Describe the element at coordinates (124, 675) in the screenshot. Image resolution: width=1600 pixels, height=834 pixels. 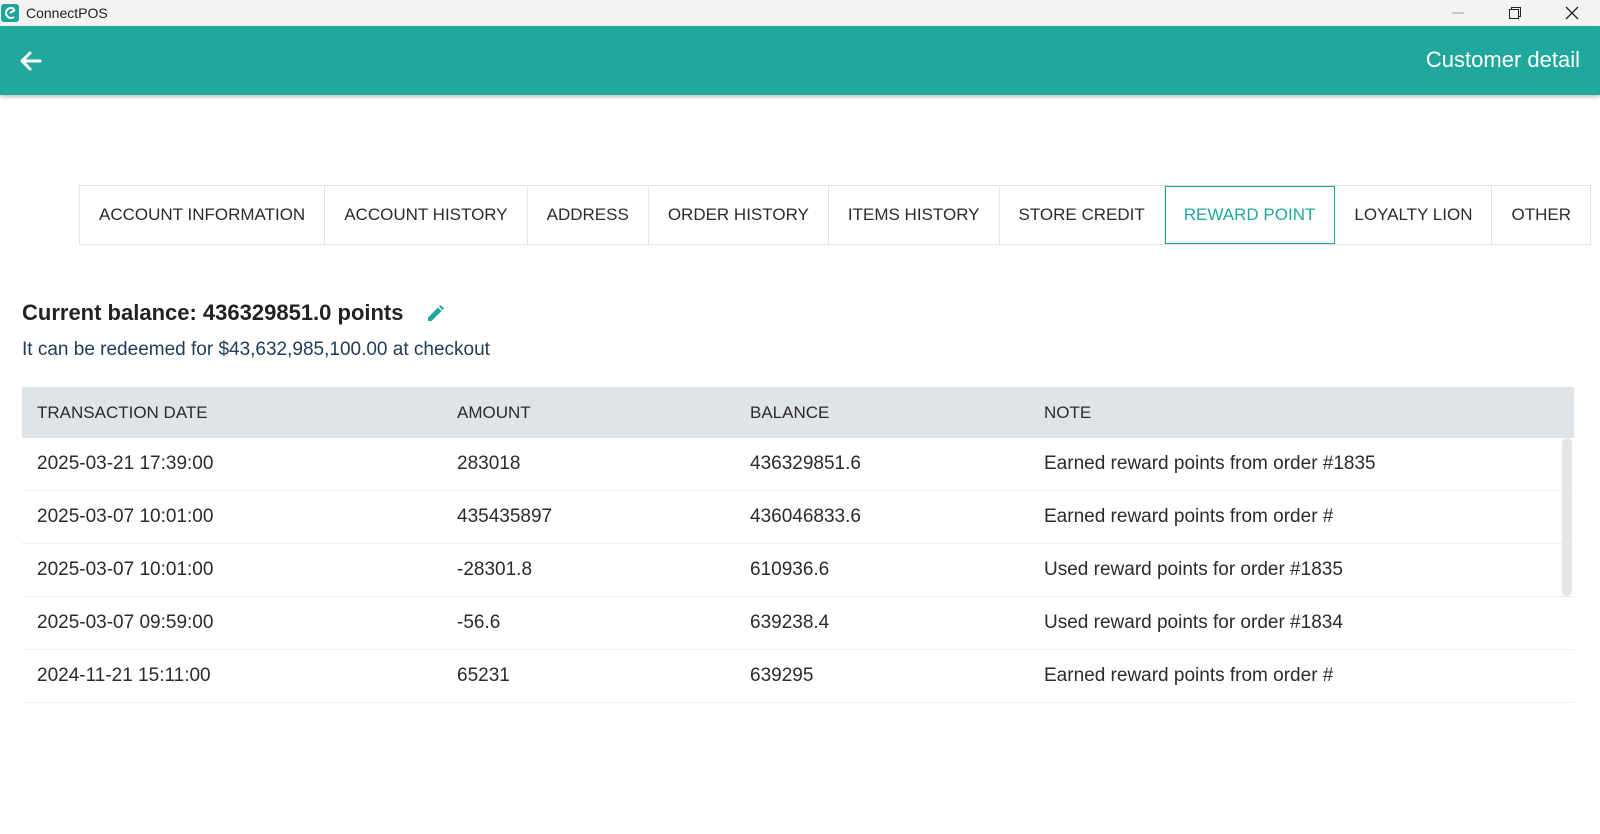
I see `cell-date: 2024-11-21 15:11:00` at that location.